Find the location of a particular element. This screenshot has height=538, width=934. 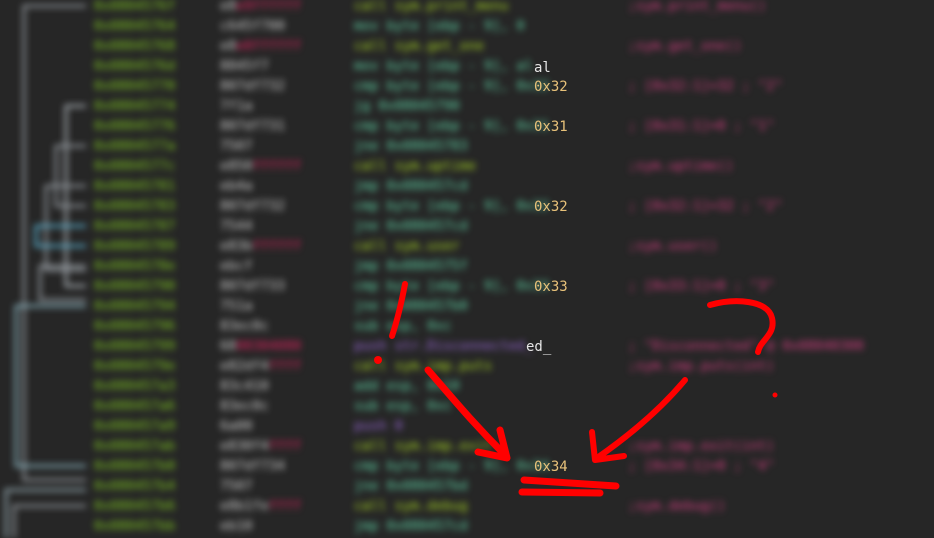

question-dot is located at coordinates (775, 395).